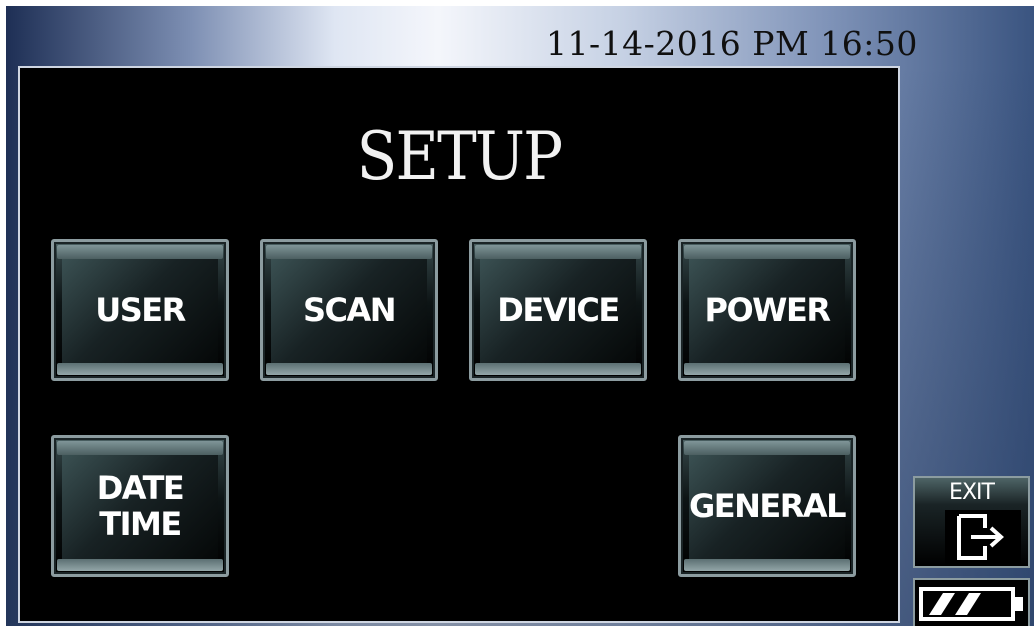 The width and height of the screenshot is (1036, 629). I want to click on exit-button: EXIT, so click(971, 522).